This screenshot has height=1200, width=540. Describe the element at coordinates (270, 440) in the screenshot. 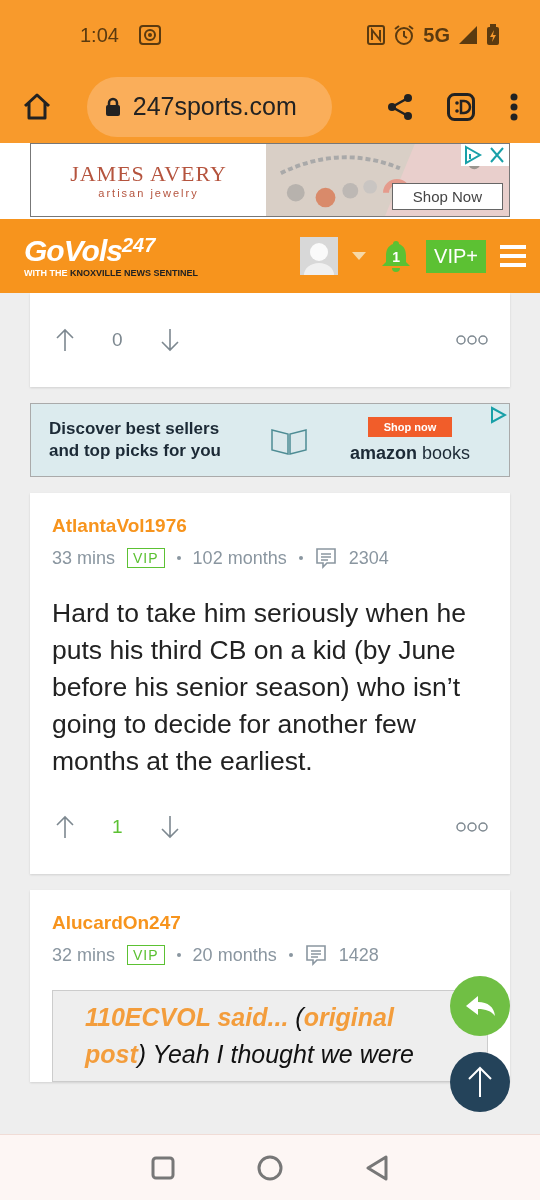

I see `ad-banner: Discover best sellers and top picks for you Shop now amazon books` at that location.